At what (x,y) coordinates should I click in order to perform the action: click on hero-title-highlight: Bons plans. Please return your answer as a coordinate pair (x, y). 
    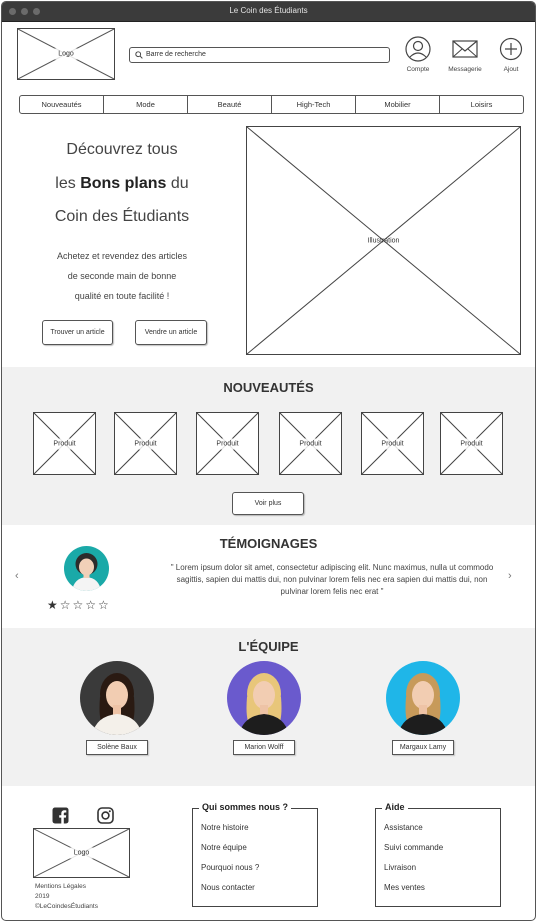
    Looking at the image, I should click on (123, 183).